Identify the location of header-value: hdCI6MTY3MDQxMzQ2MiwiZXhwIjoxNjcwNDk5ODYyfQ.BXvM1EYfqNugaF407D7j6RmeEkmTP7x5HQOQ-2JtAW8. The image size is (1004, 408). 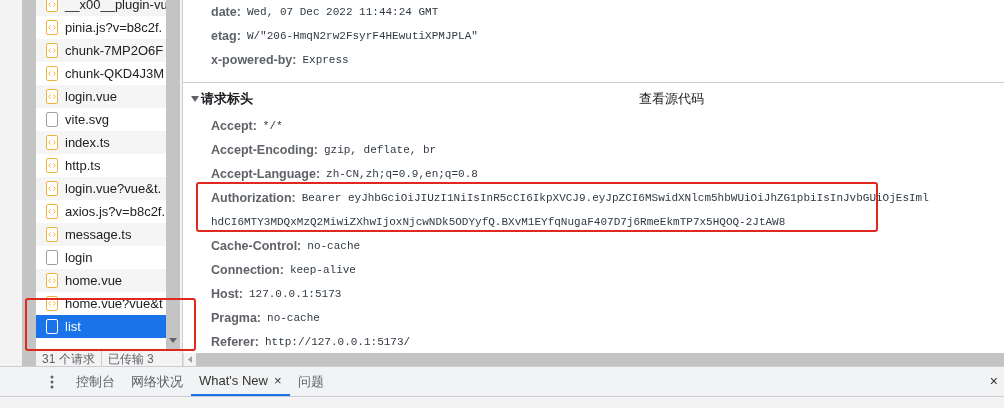
(498, 222).